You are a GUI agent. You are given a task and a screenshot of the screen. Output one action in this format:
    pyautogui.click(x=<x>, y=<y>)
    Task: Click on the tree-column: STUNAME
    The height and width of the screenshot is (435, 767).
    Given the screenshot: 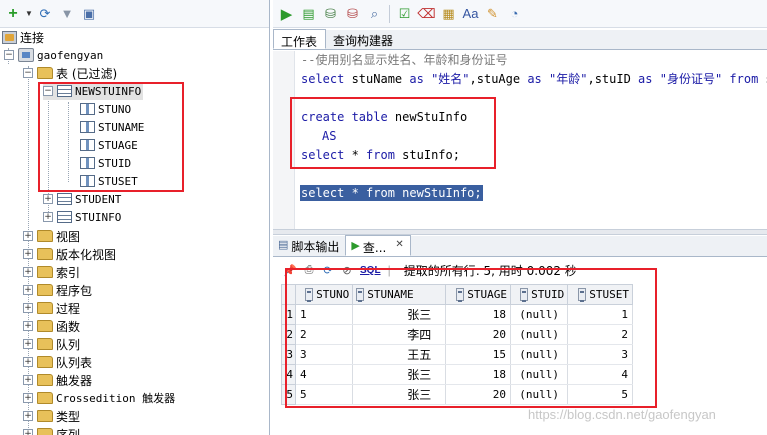 What is the action you would take?
    pyautogui.click(x=112, y=127)
    